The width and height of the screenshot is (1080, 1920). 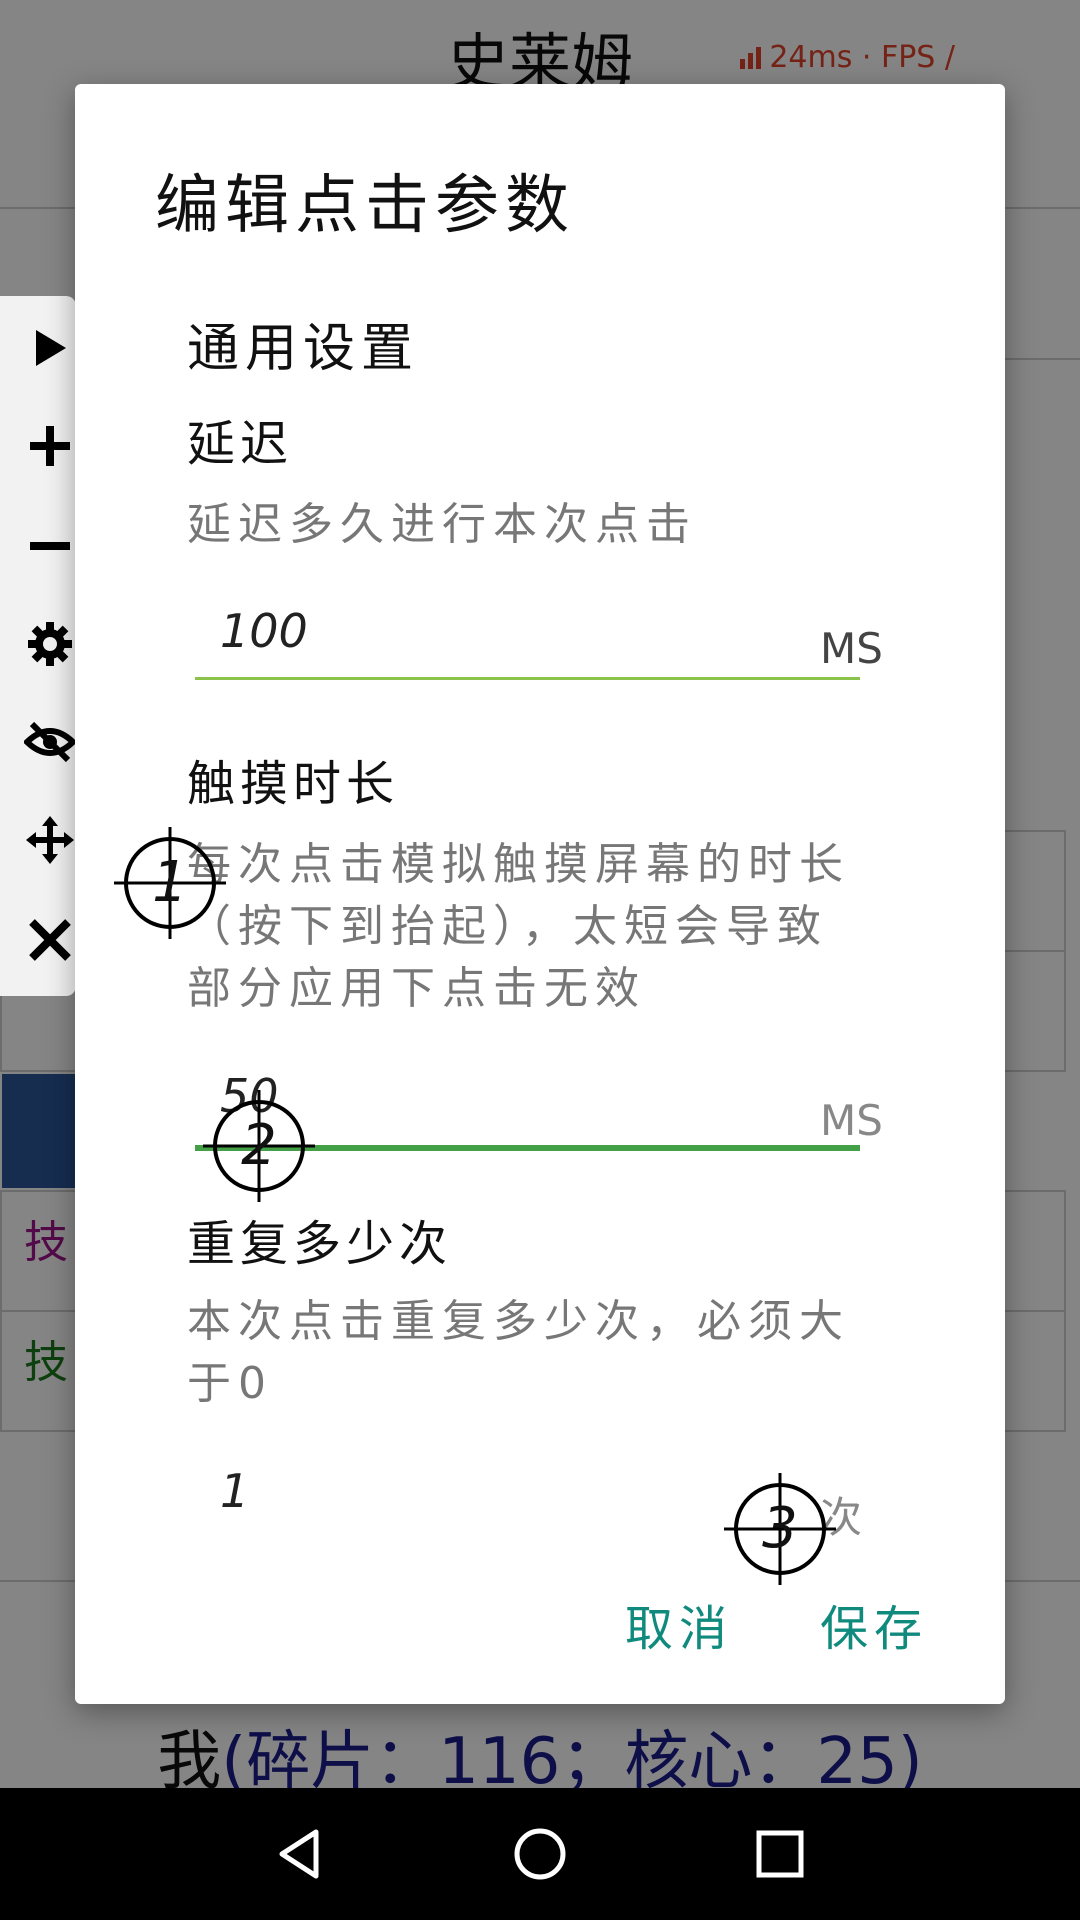 What do you see at coordinates (293, 784) in the screenshot?
I see `touch-duration-label: 触摸时长` at bounding box center [293, 784].